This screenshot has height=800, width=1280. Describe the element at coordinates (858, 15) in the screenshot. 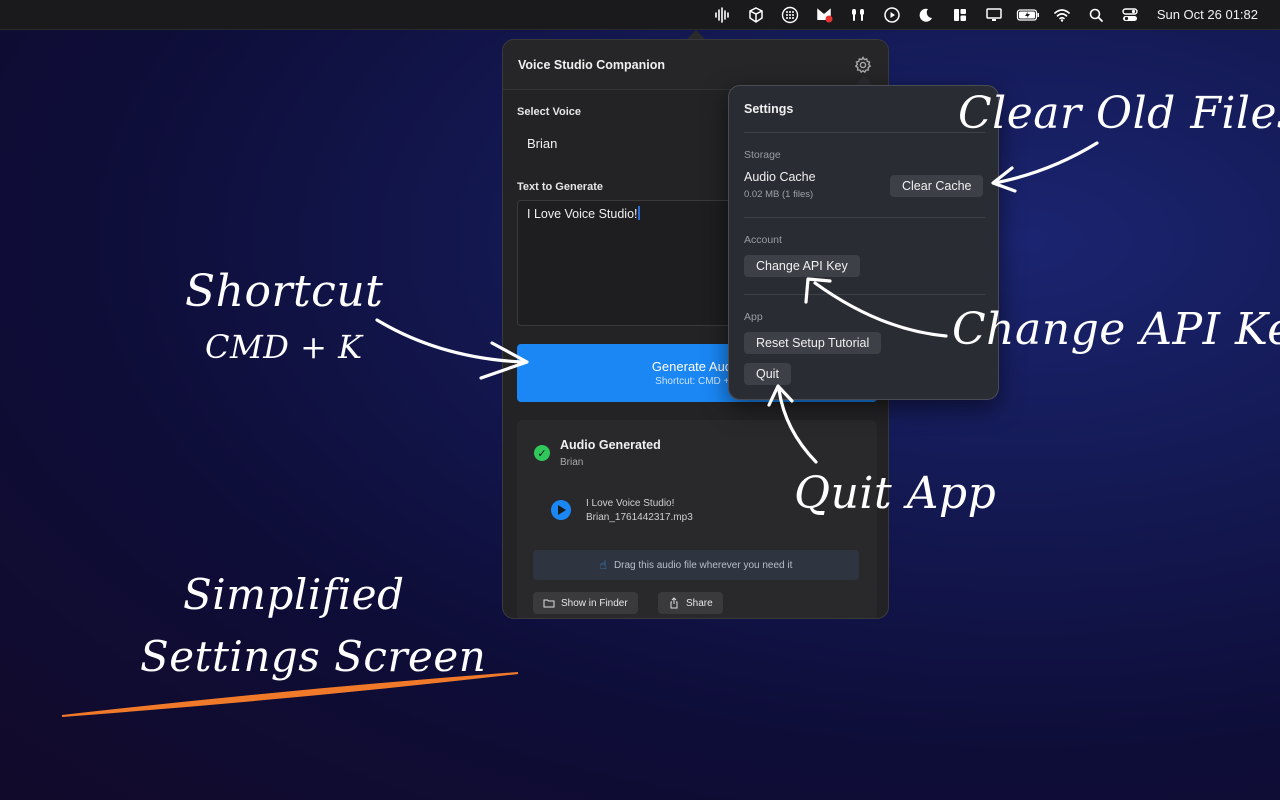

I see `airpods-icon` at that location.